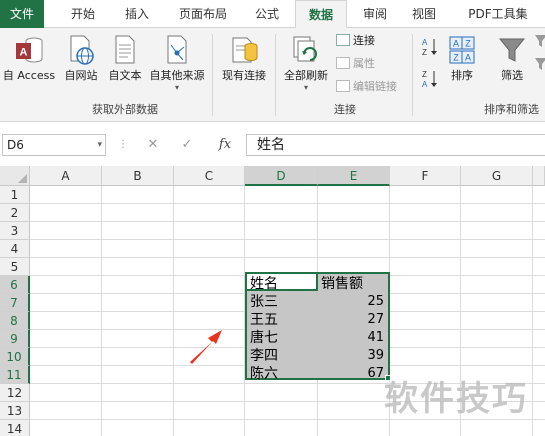 This screenshot has width=545, height=436. I want to click on row-header: 13, so click(15, 411).